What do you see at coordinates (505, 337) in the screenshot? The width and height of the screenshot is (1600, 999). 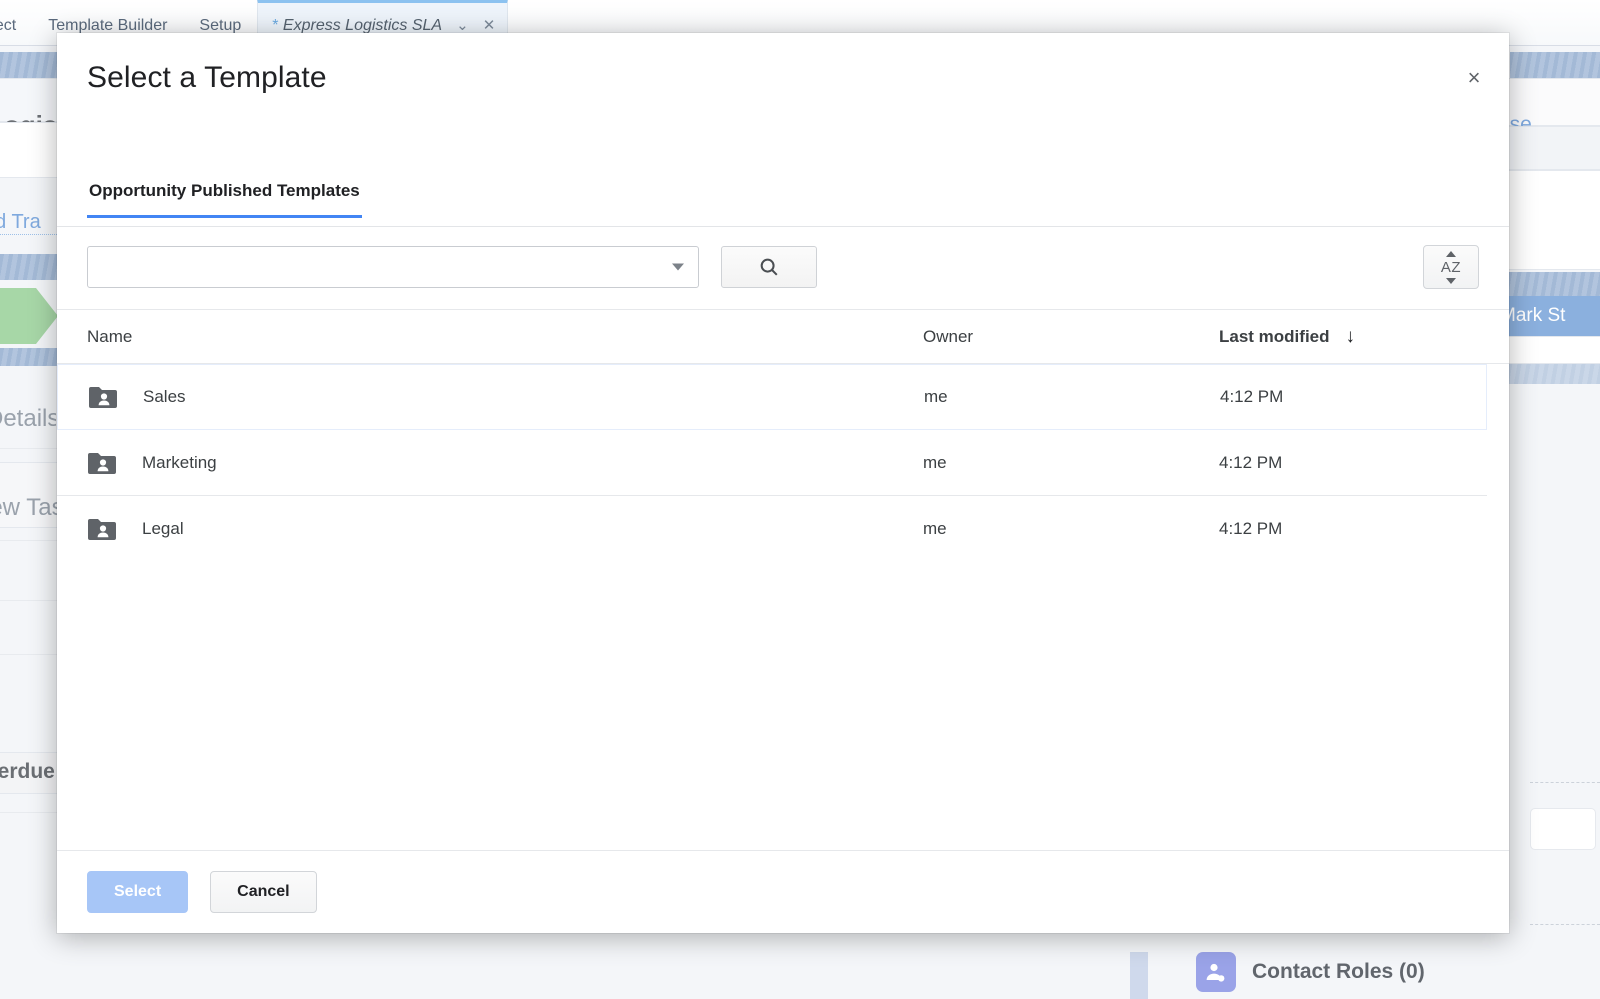 I see `column-header-name: Name` at bounding box center [505, 337].